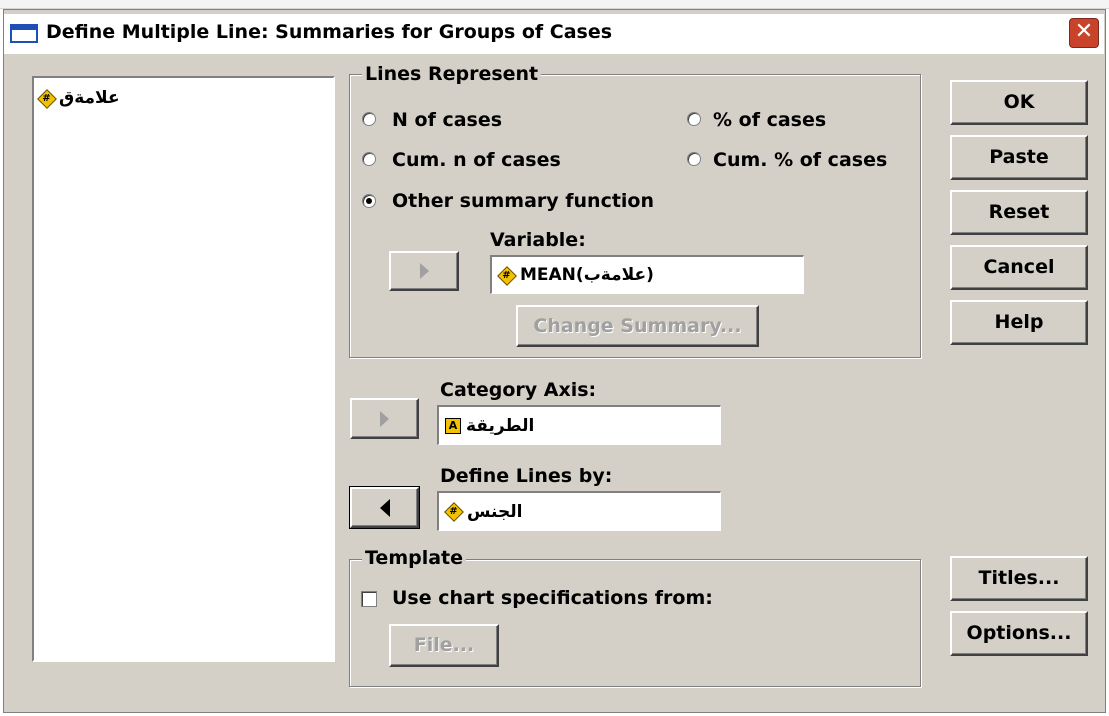 The height and width of the screenshot is (716, 1109). What do you see at coordinates (369, 599) in the screenshot?
I see `use-chart-spec-checkbox` at bounding box center [369, 599].